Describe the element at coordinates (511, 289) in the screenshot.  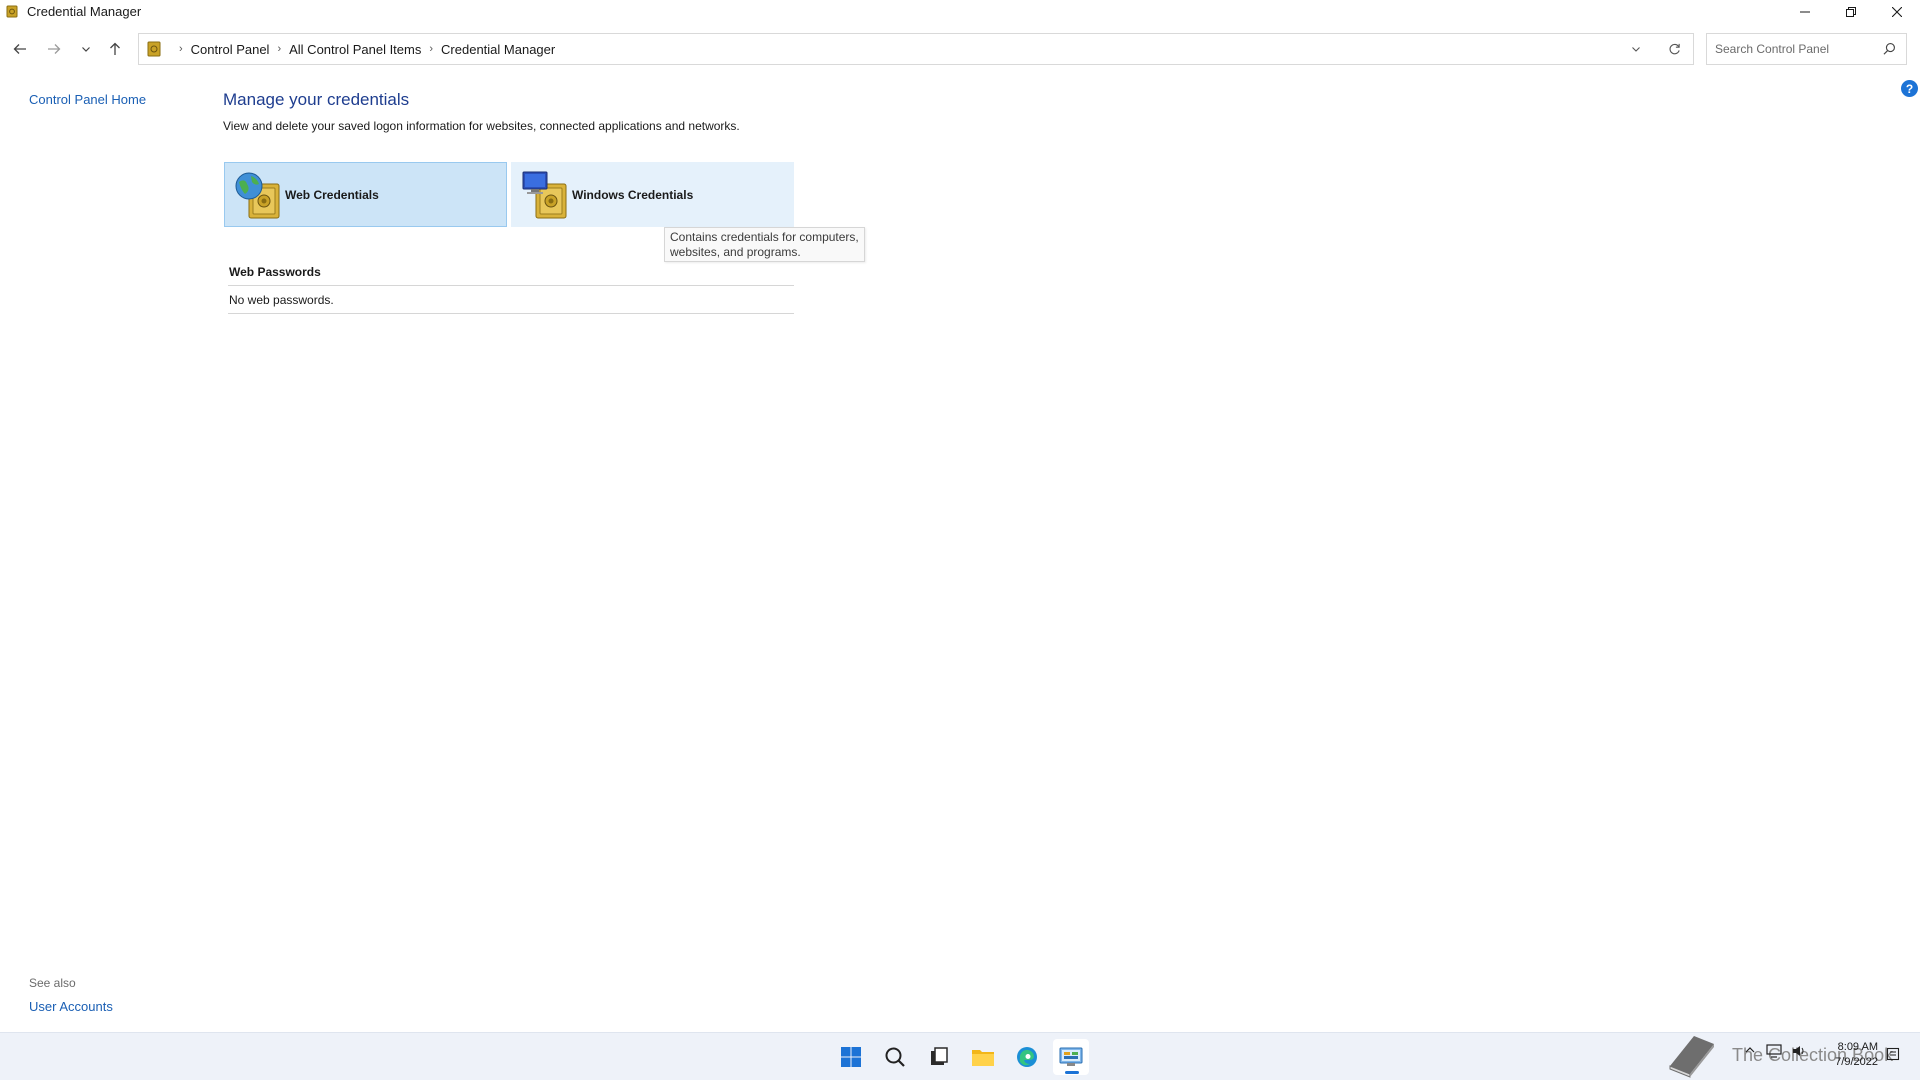
I see `web-passwords-section: Web Passwords No web passwords.` at that location.